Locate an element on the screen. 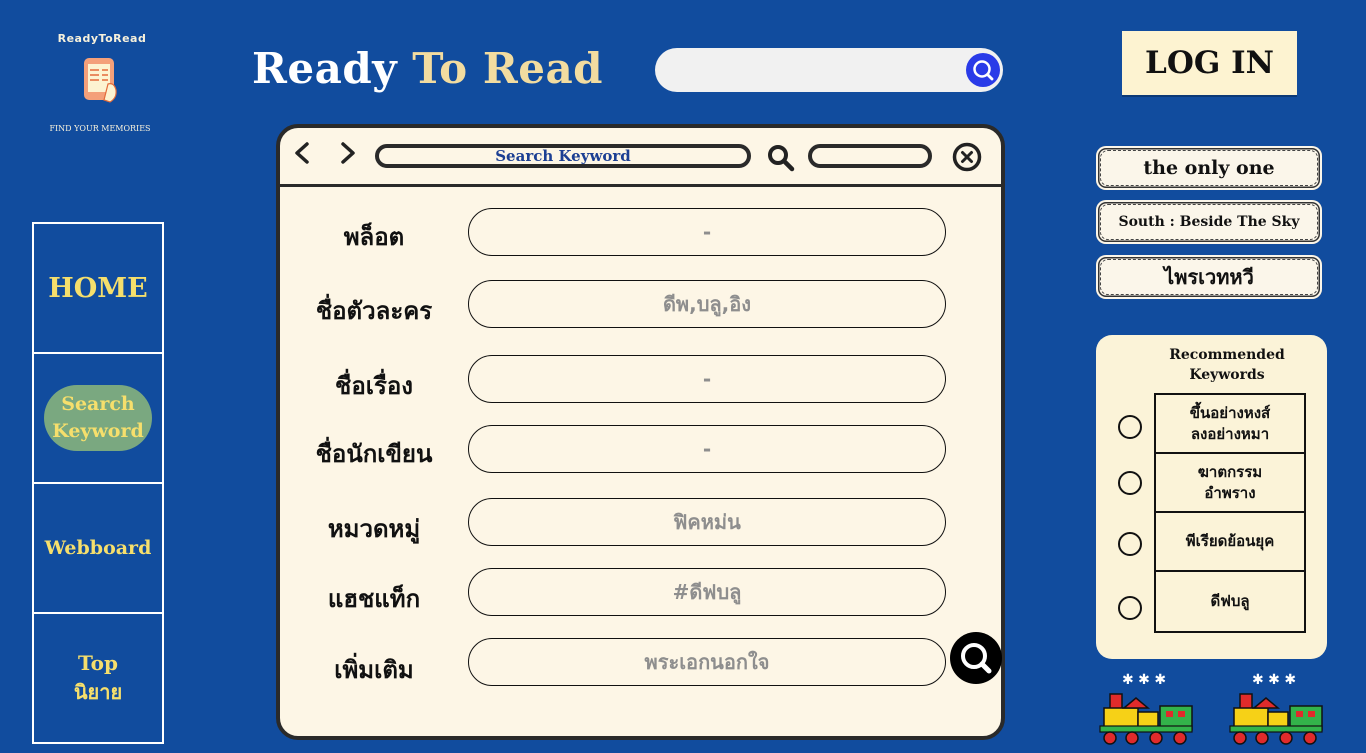  label-plot: พล็อต is located at coordinates (374, 237).